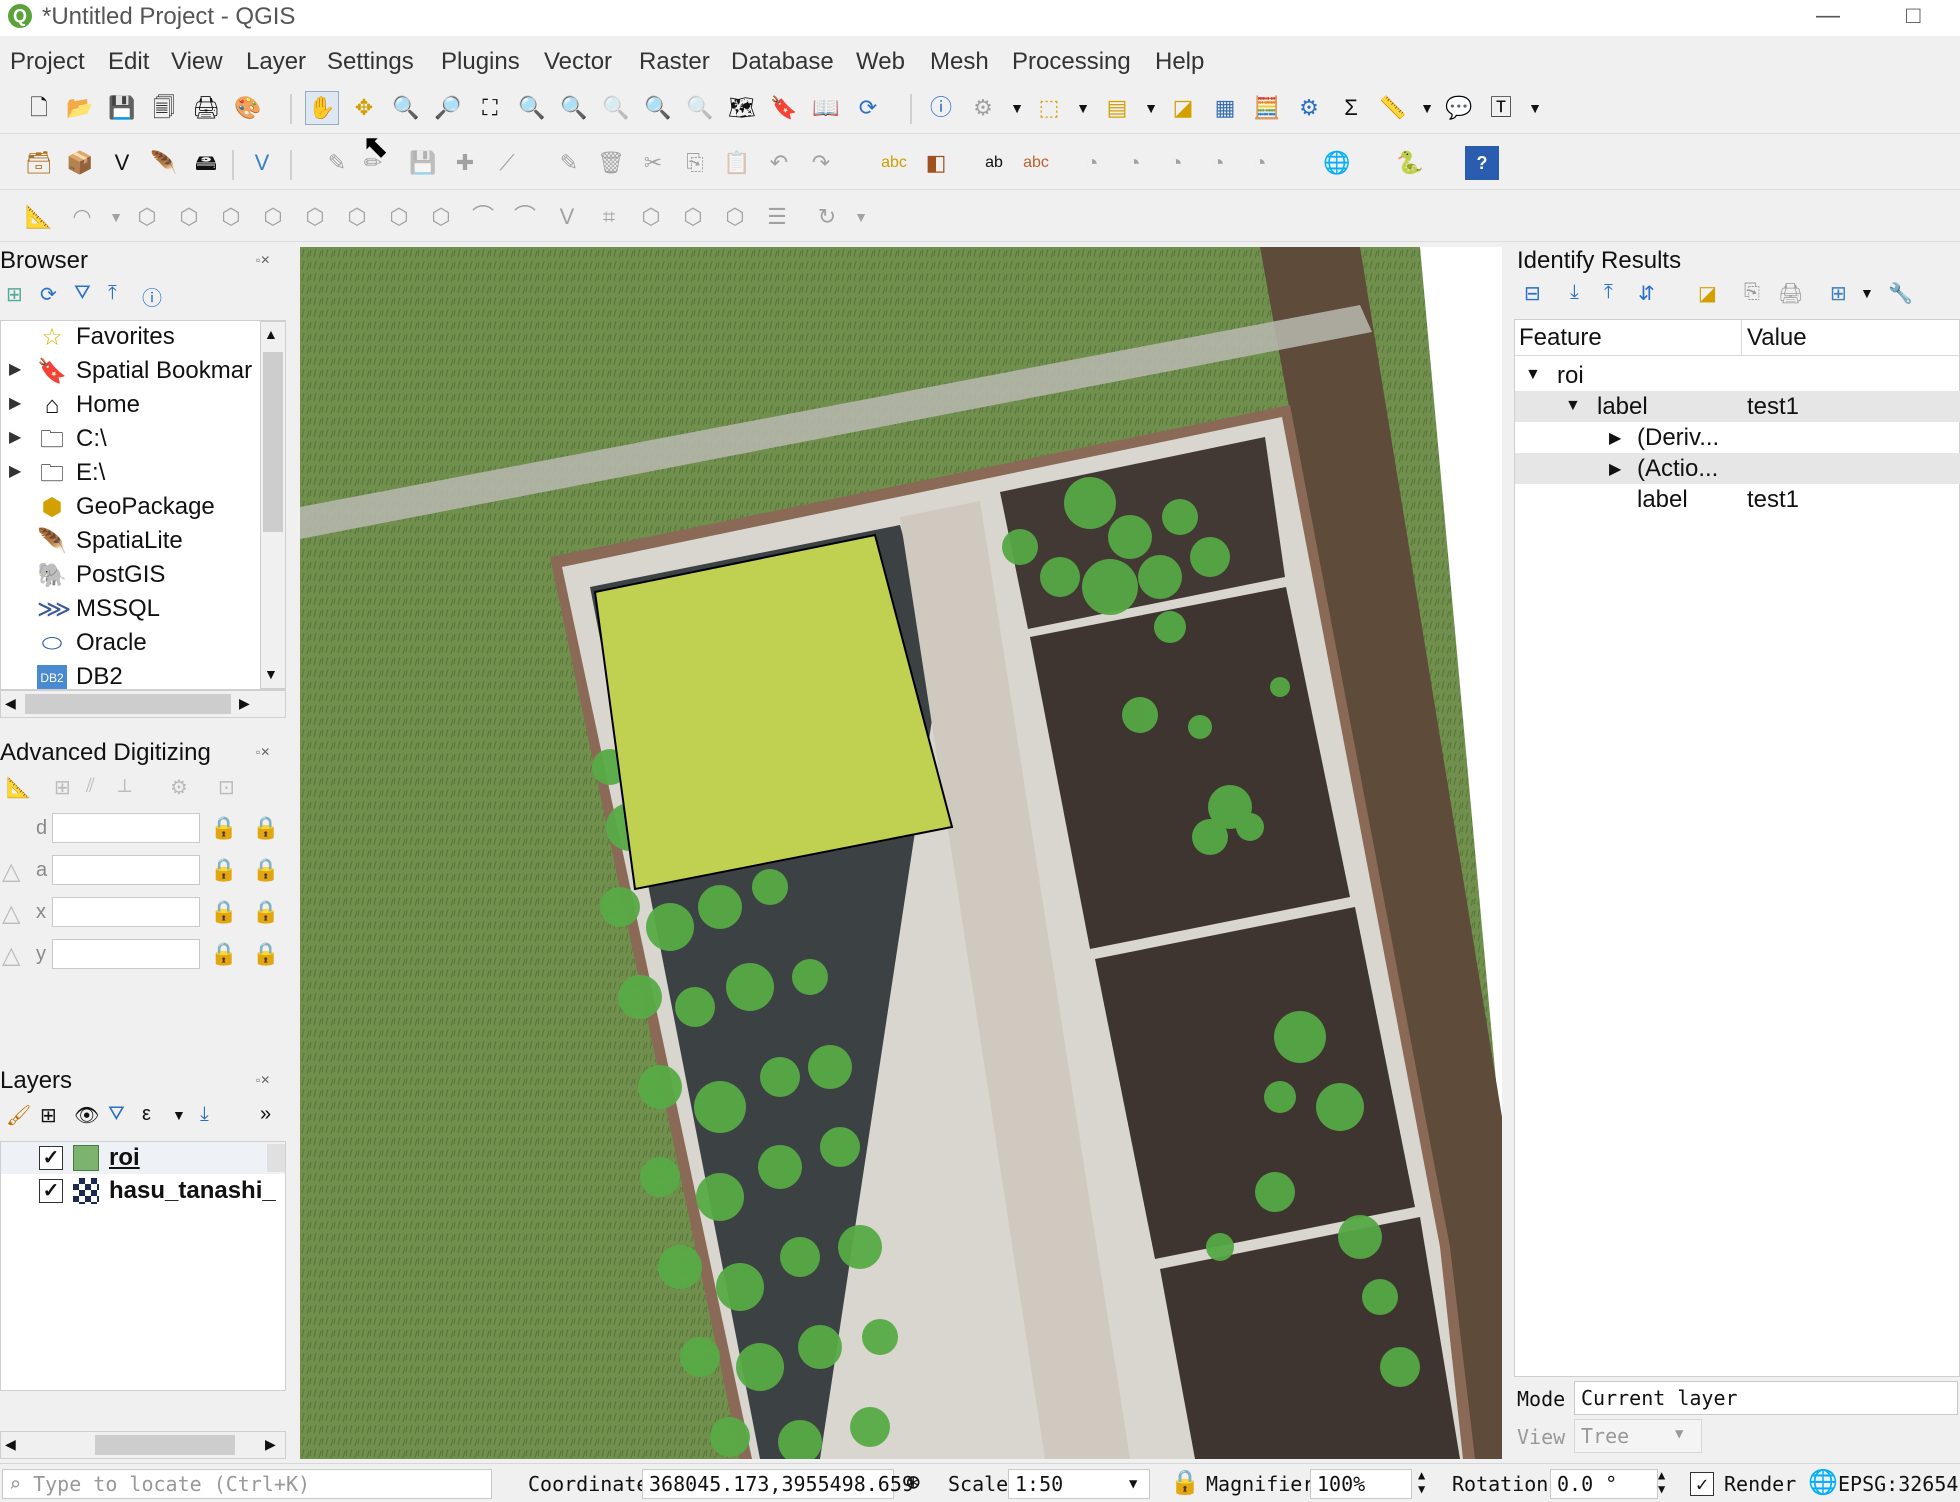 This screenshot has width=1960, height=1502. What do you see at coordinates (1393, 108) in the screenshot?
I see `measure-line-icon: 📏` at bounding box center [1393, 108].